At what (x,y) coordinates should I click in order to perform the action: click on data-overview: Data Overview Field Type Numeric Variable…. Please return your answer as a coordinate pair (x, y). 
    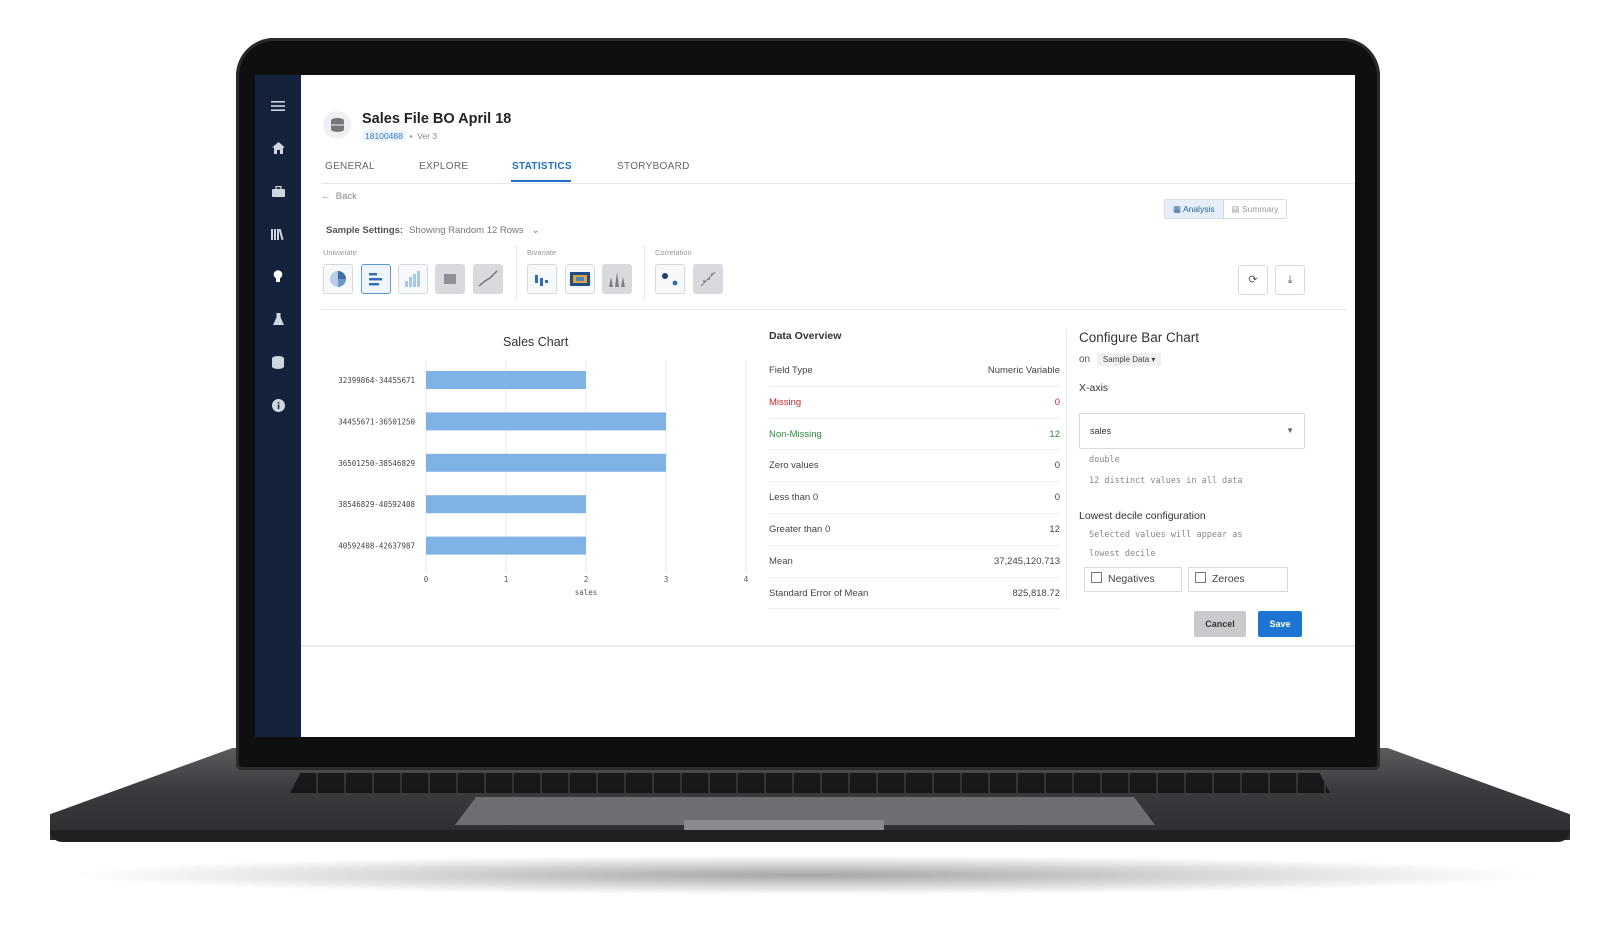
    Looking at the image, I should click on (914, 470).